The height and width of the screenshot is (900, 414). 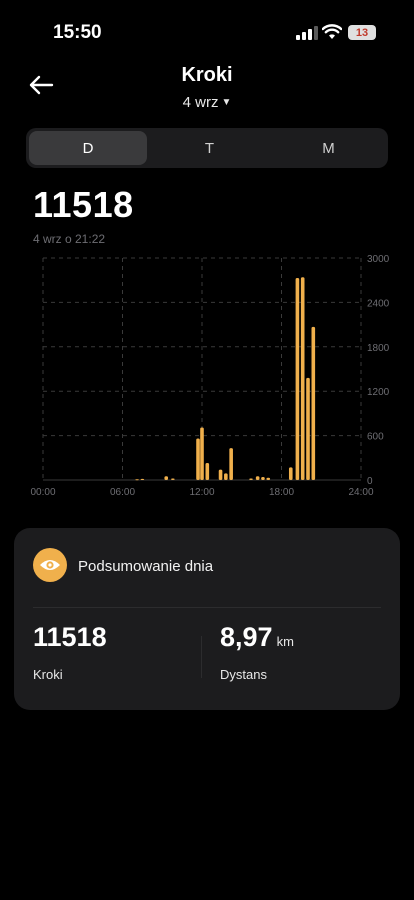 What do you see at coordinates (378, 348) in the screenshot?
I see `y-tick-label: 1800` at bounding box center [378, 348].